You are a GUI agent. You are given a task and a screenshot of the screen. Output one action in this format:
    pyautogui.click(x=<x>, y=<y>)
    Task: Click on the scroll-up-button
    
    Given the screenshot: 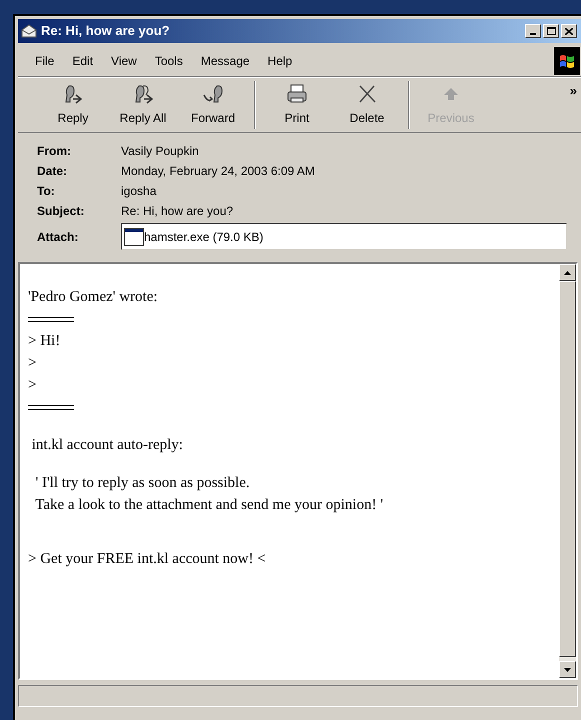 What is the action you would take?
    pyautogui.click(x=567, y=272)
    